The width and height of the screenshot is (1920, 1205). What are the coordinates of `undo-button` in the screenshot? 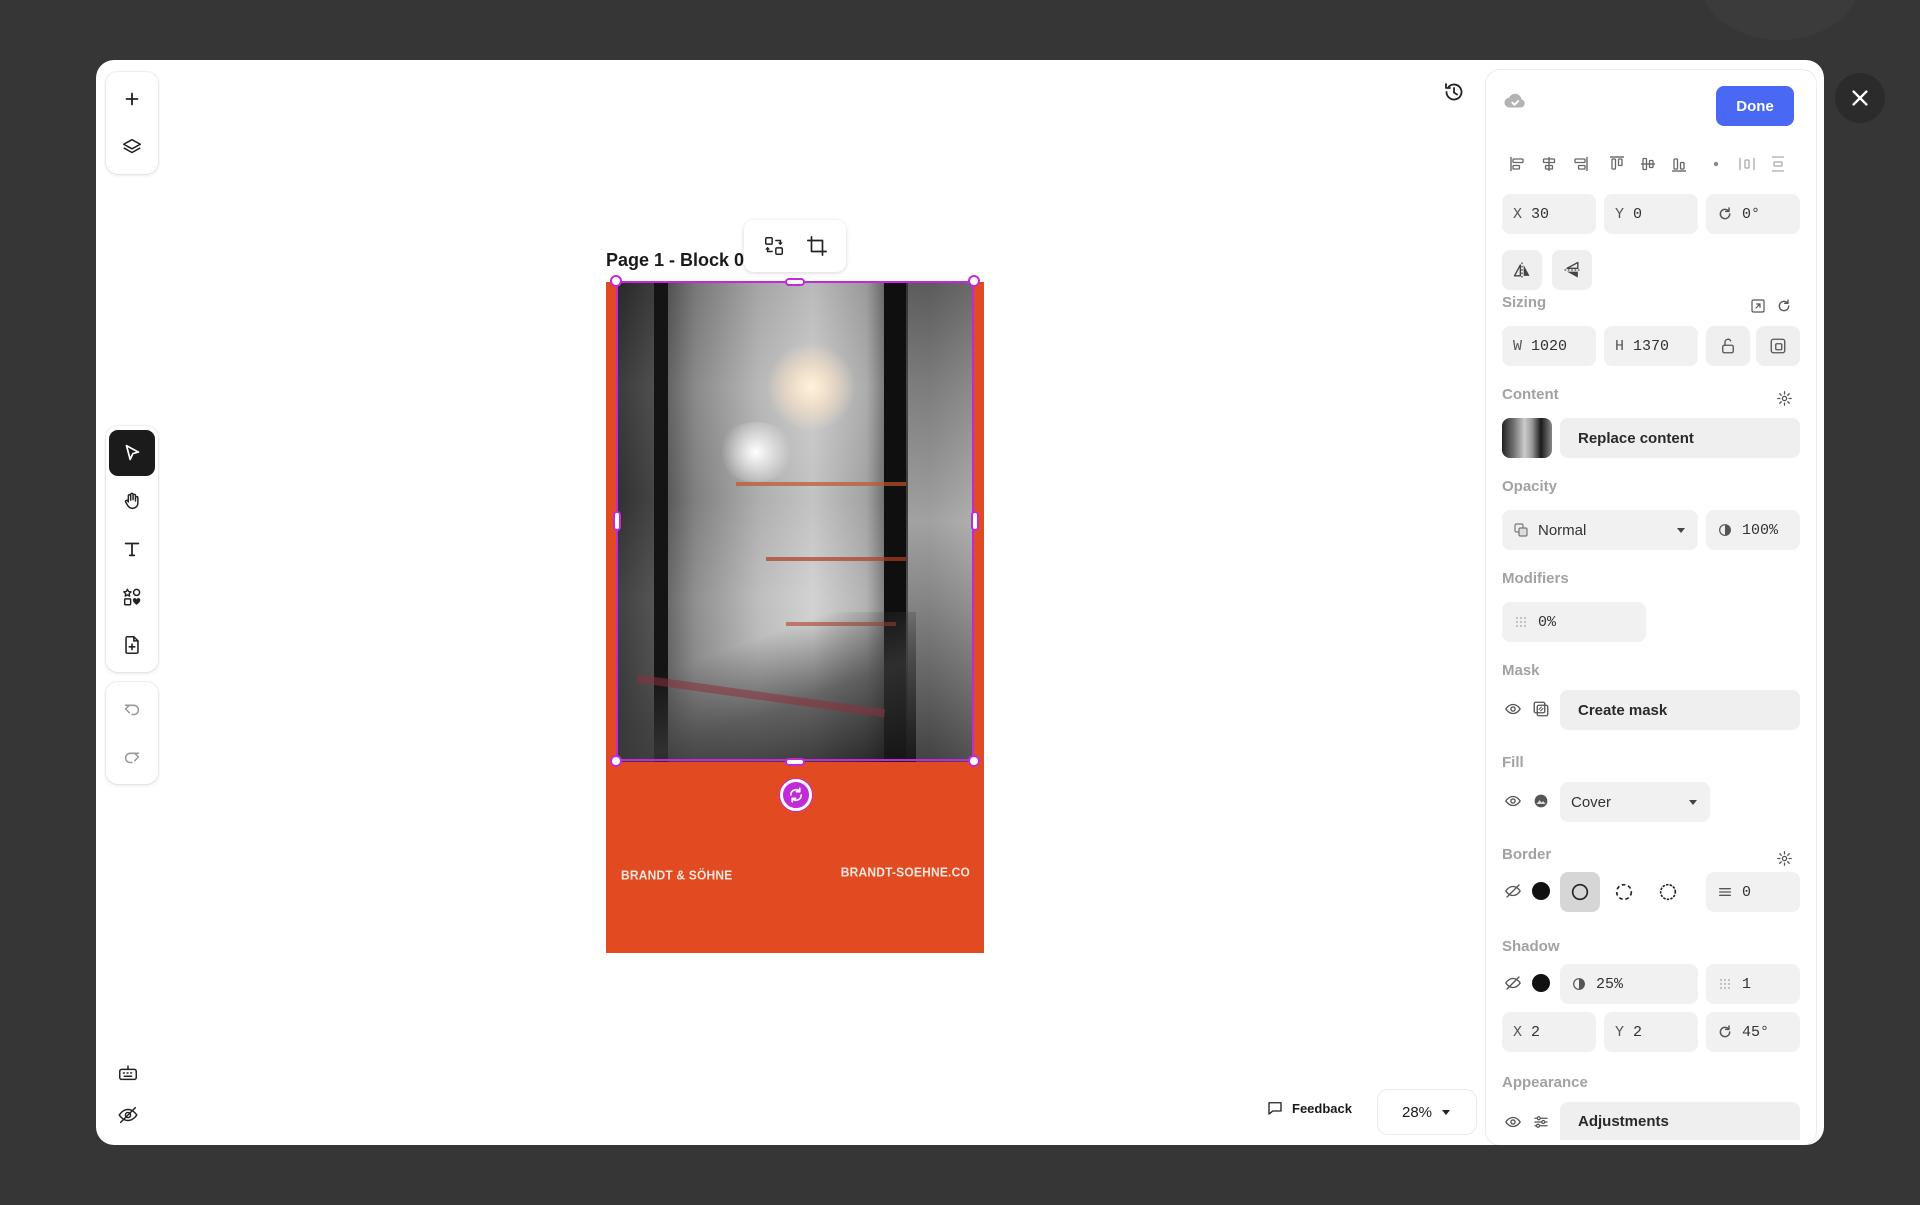 It's located at (132, 709).